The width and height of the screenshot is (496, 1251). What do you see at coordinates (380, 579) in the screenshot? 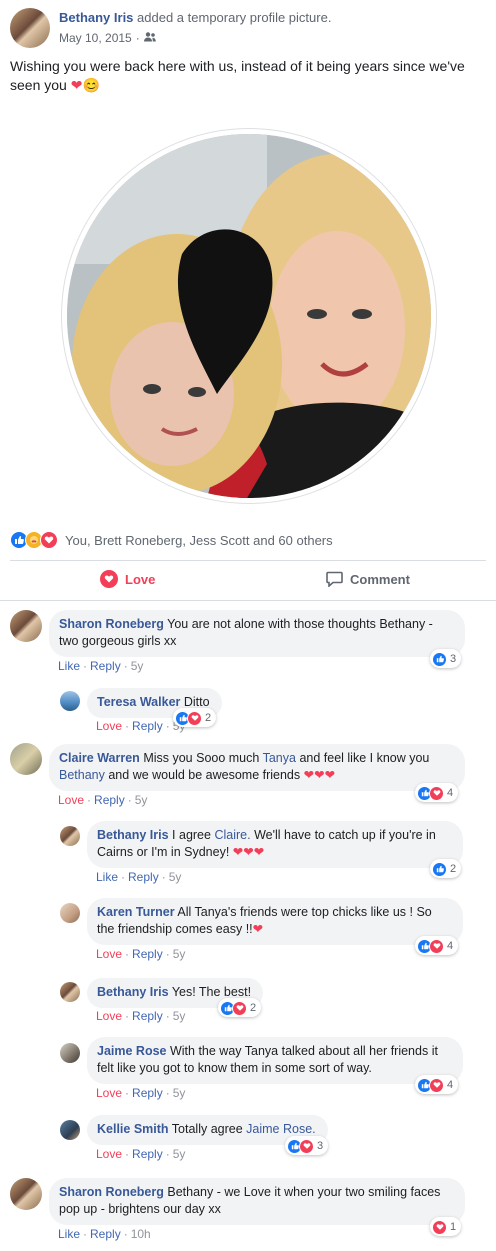
I see `comment-button-label: Comment` at bounding box center [380, 579].